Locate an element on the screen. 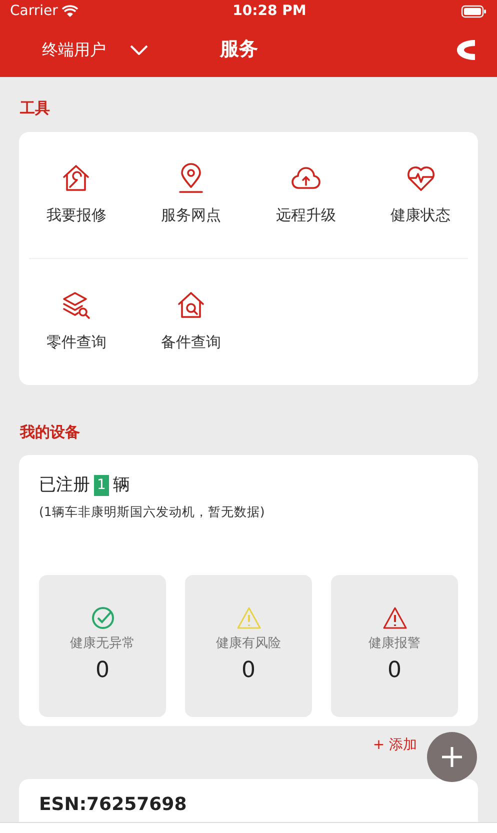  carrier-name: Carrier is located at coordinates (34, 11).